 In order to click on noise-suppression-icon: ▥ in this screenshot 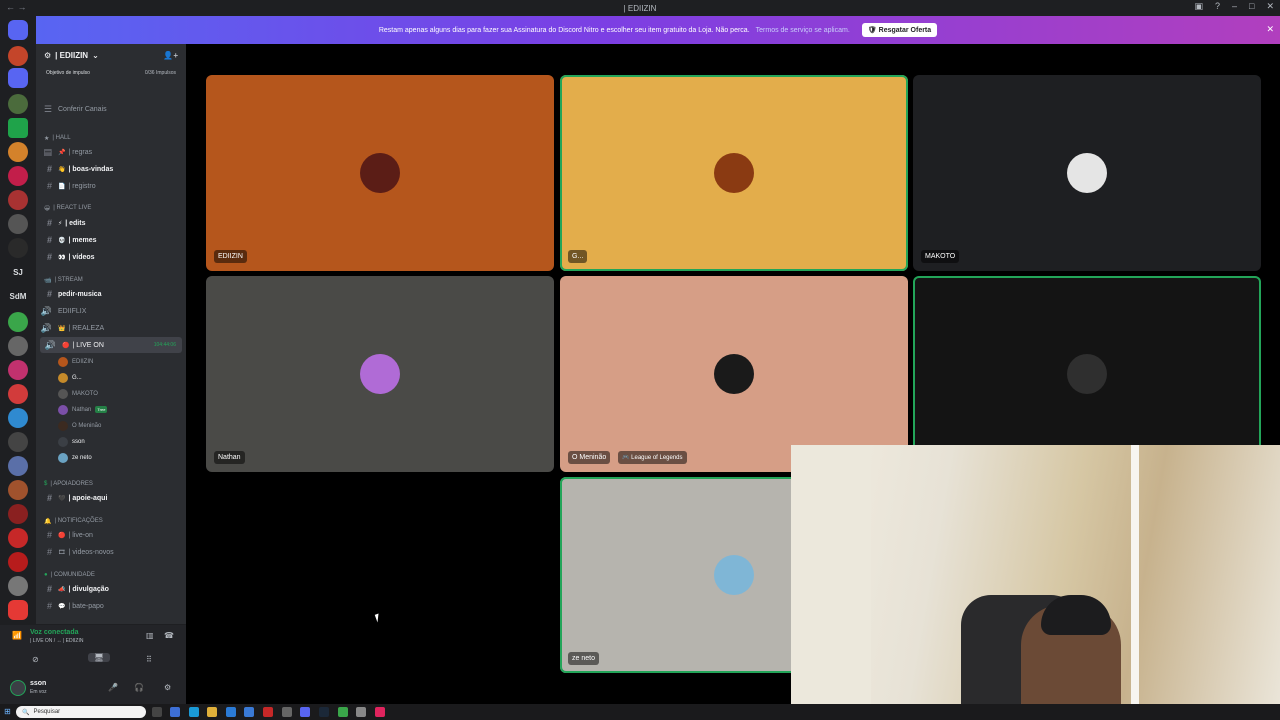, I will do `click(150, 635)`.